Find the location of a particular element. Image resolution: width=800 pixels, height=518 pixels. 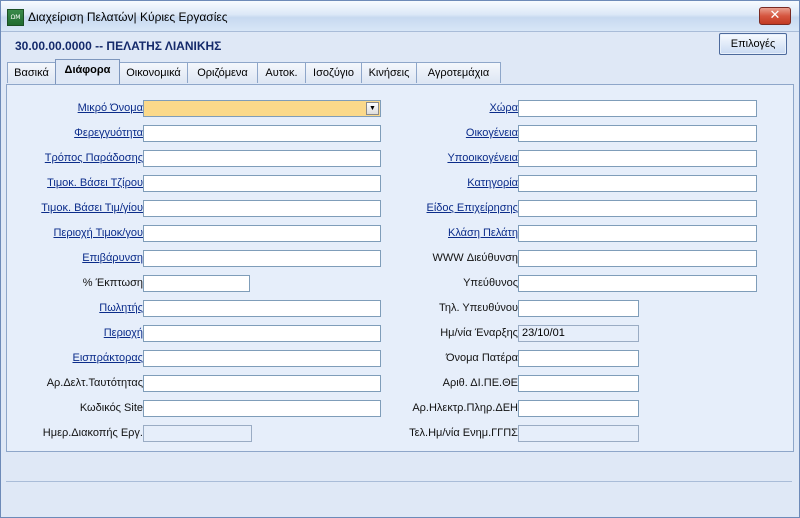

collector-label: Εισπράκτορας is located at coordinates (107, 358).